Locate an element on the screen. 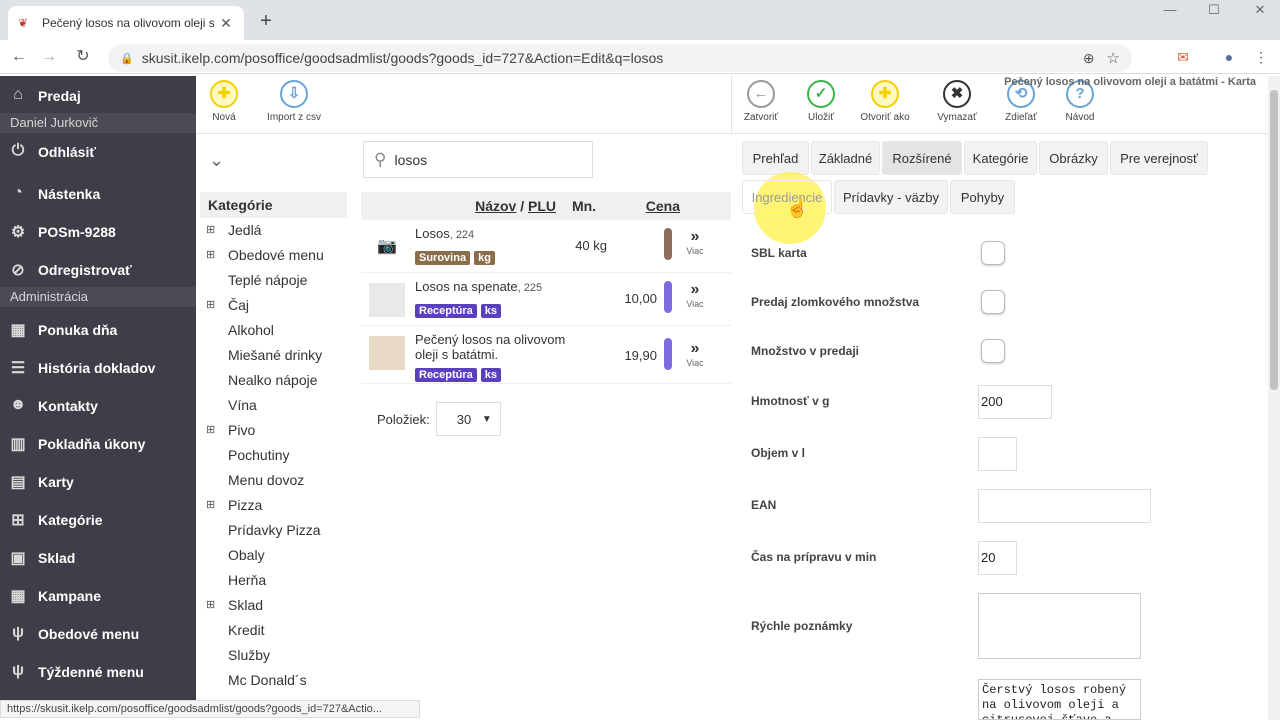 This screenshot has width=1280, height=720. page-size-select: 30 ▼ is located at coordinates (468, 419).